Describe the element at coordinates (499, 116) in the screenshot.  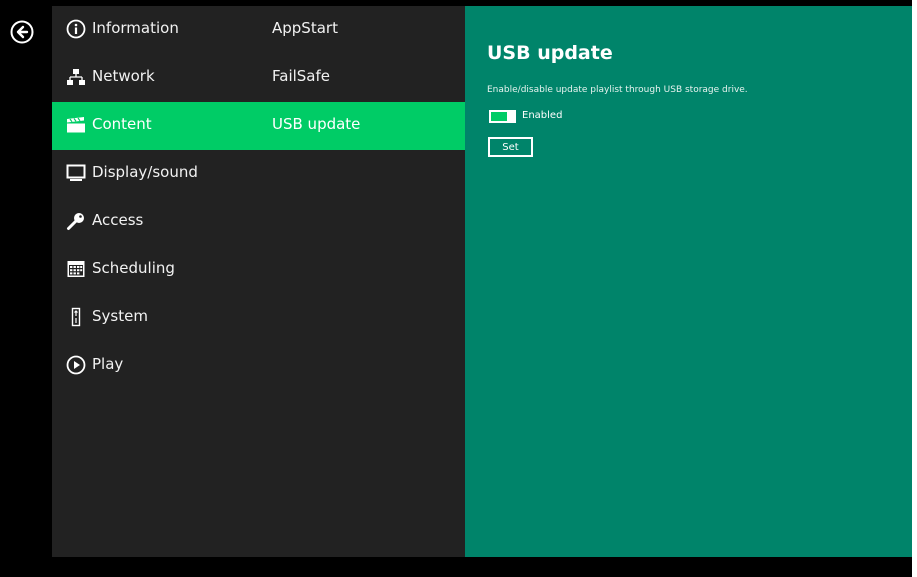
I see `toggle-fill` at that location.